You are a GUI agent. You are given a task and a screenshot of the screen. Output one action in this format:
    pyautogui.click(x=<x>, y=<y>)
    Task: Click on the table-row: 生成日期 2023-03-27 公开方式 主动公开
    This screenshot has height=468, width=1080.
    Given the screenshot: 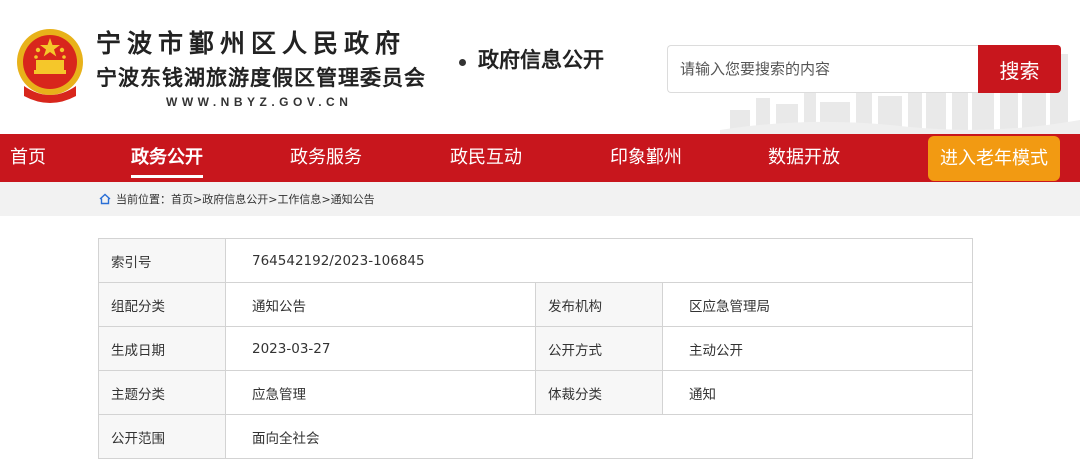 What is the action you would take?
    pyautogui.click(x=535, y=348)
    